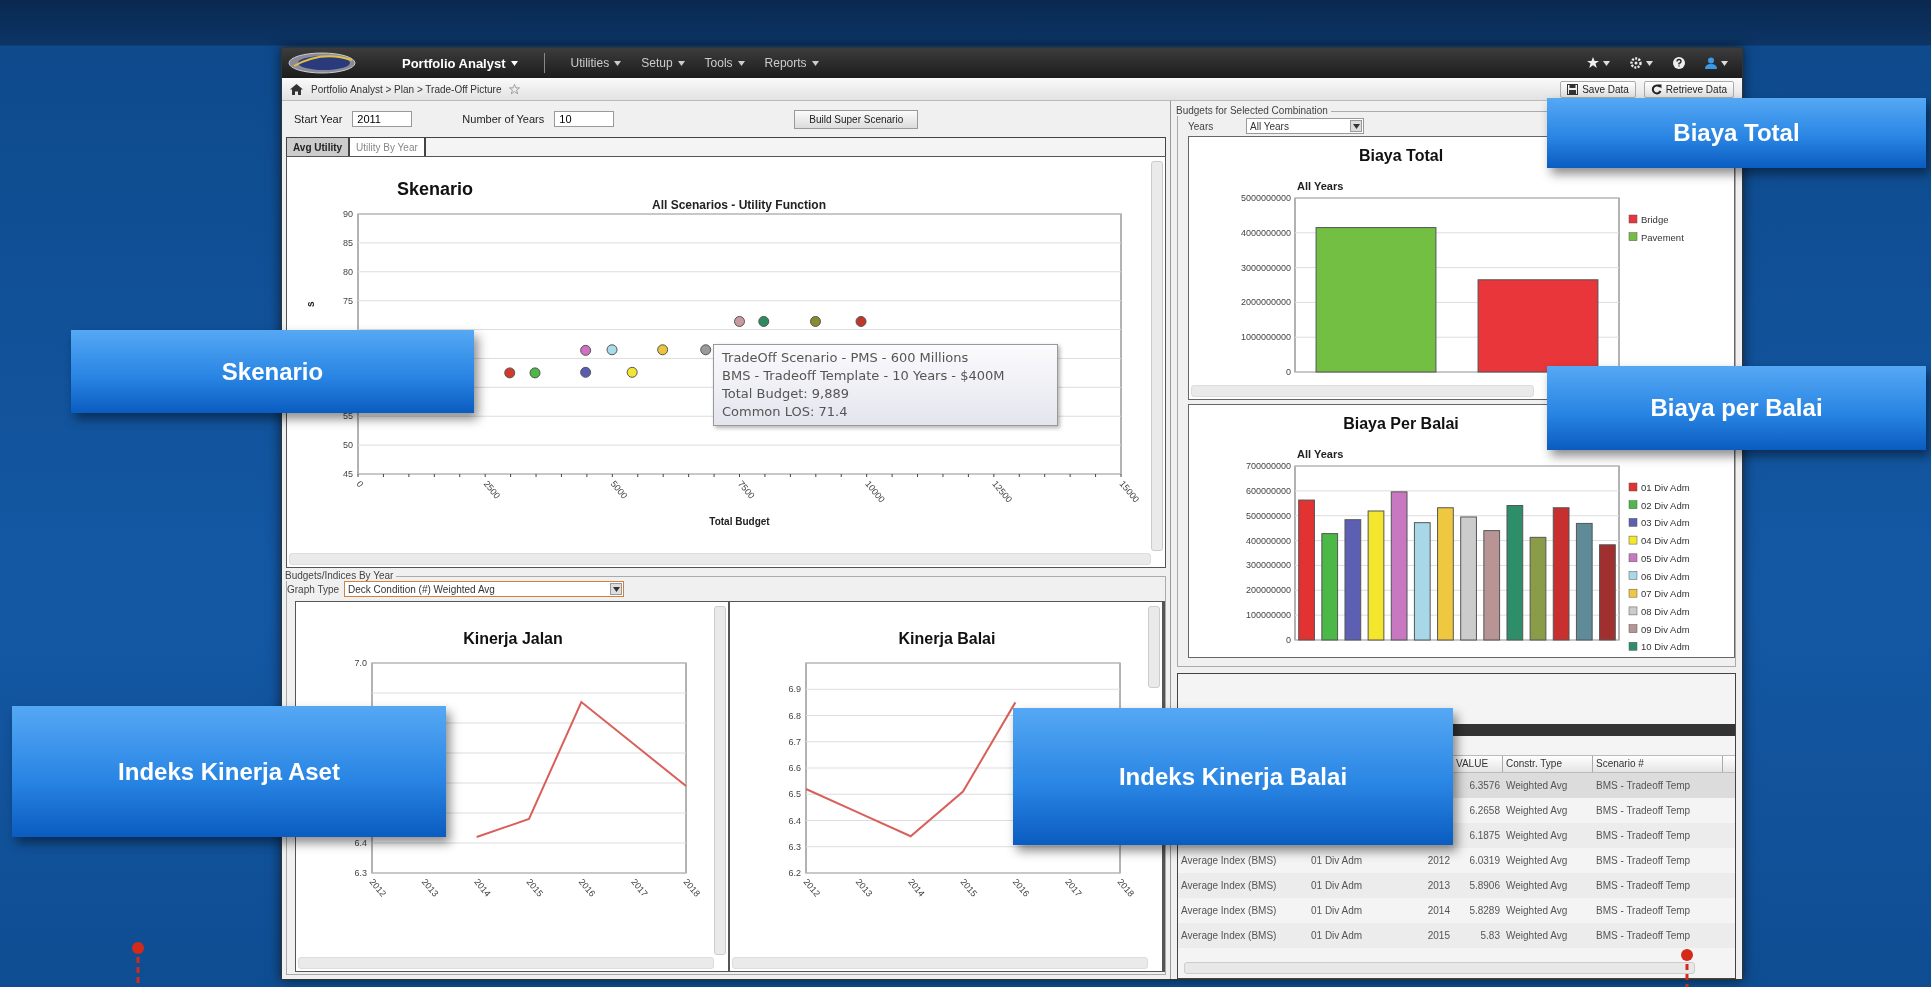 The width and height of the screenshot is (1931, 987). I want to click on axis-label: 6.2, so click(794, 873).